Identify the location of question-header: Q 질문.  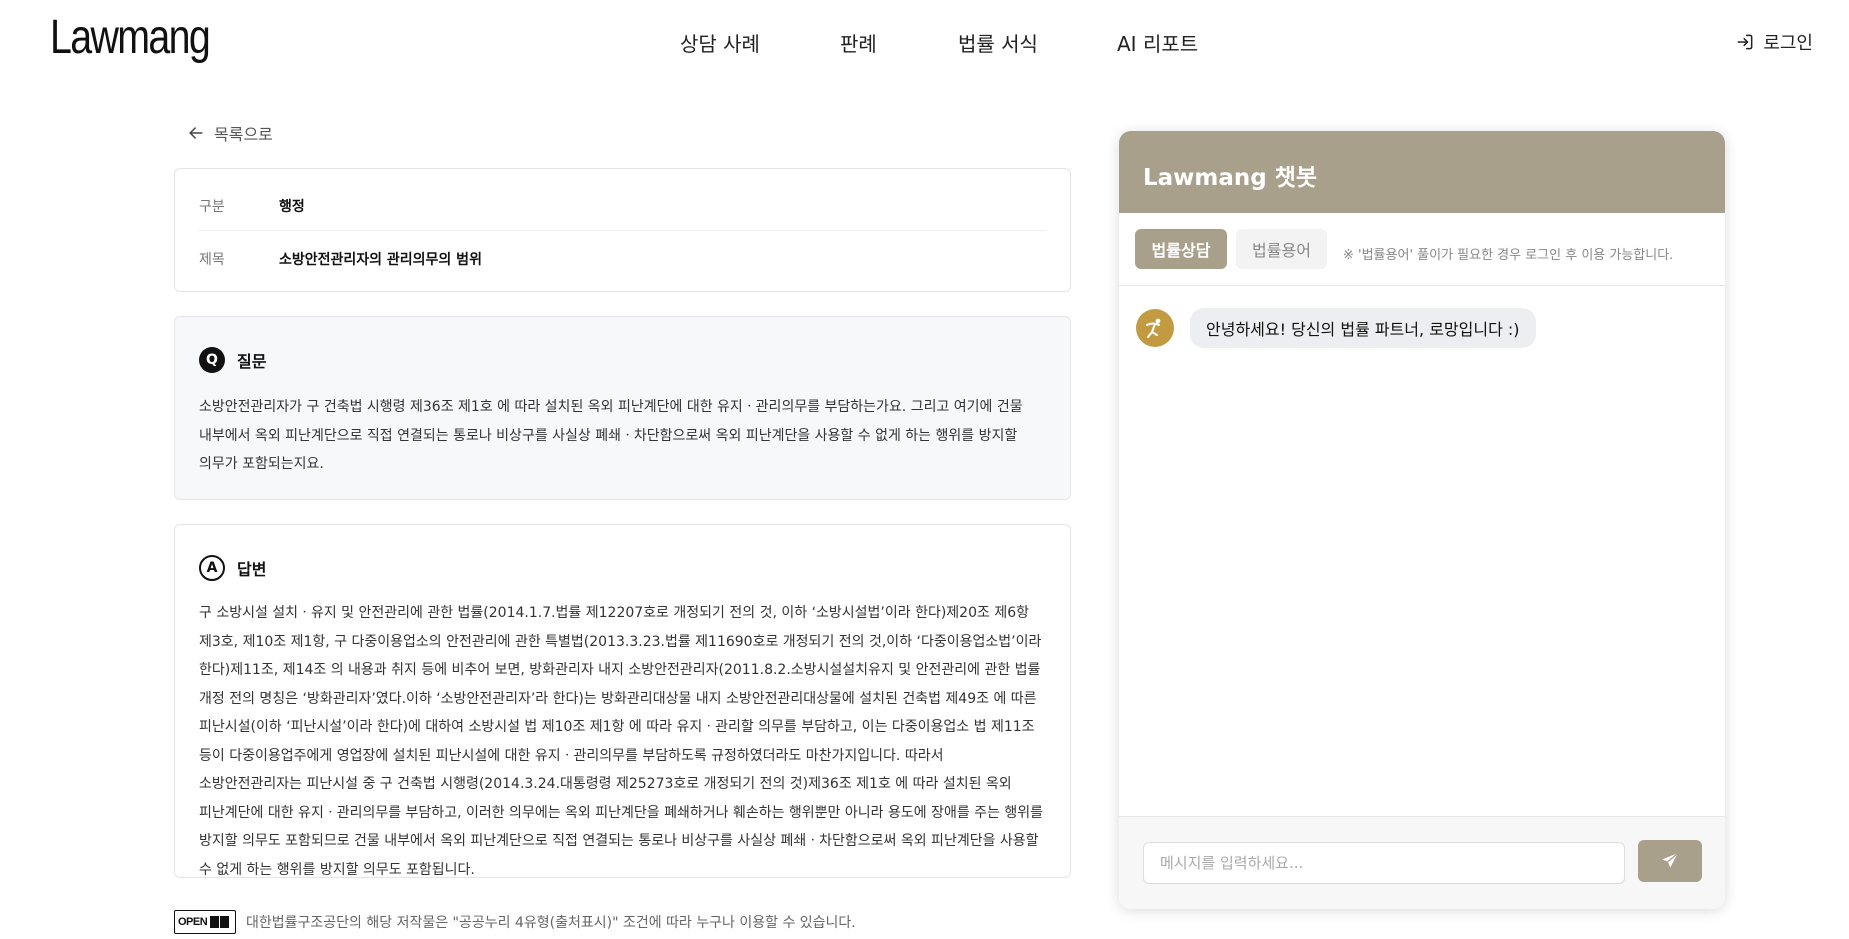
(232, 360).